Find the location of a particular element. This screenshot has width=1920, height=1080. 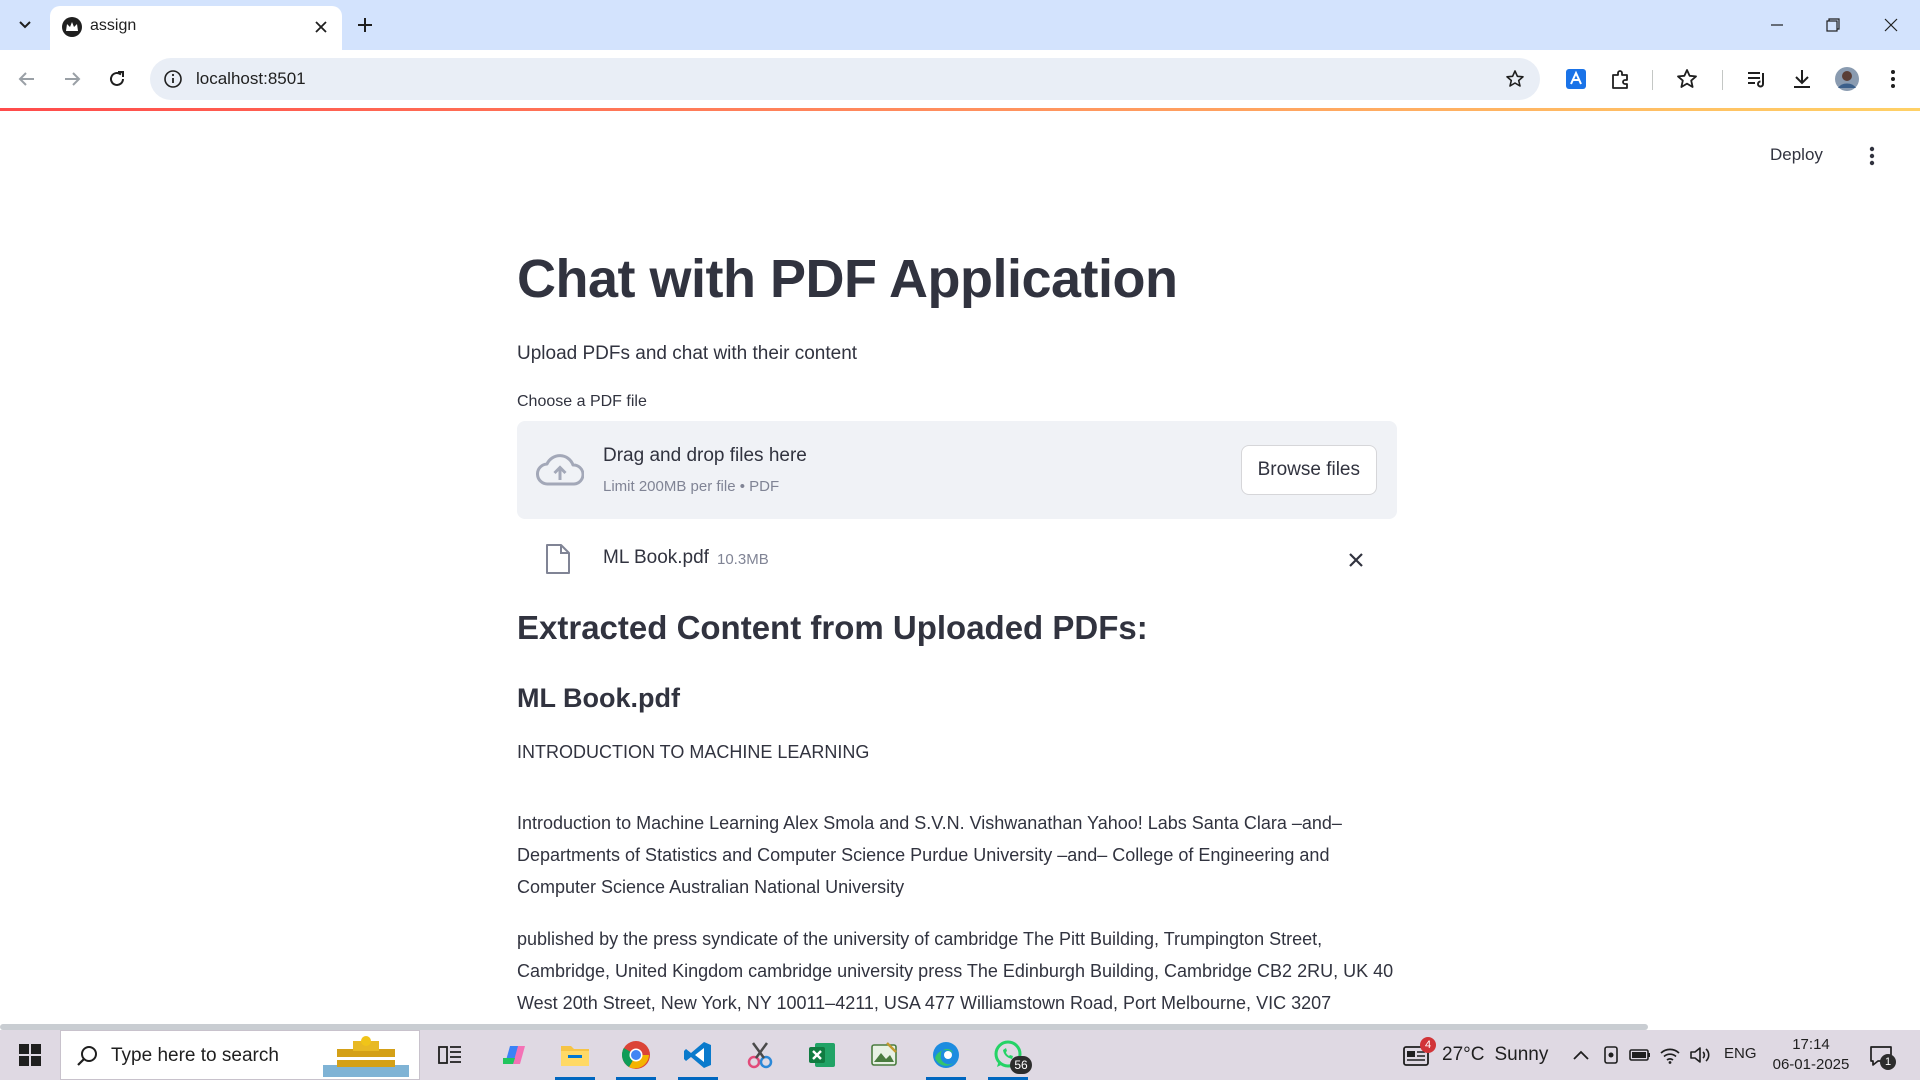

uploaded-file-name: ML Book.pdf is located at coordinates (656, 558).